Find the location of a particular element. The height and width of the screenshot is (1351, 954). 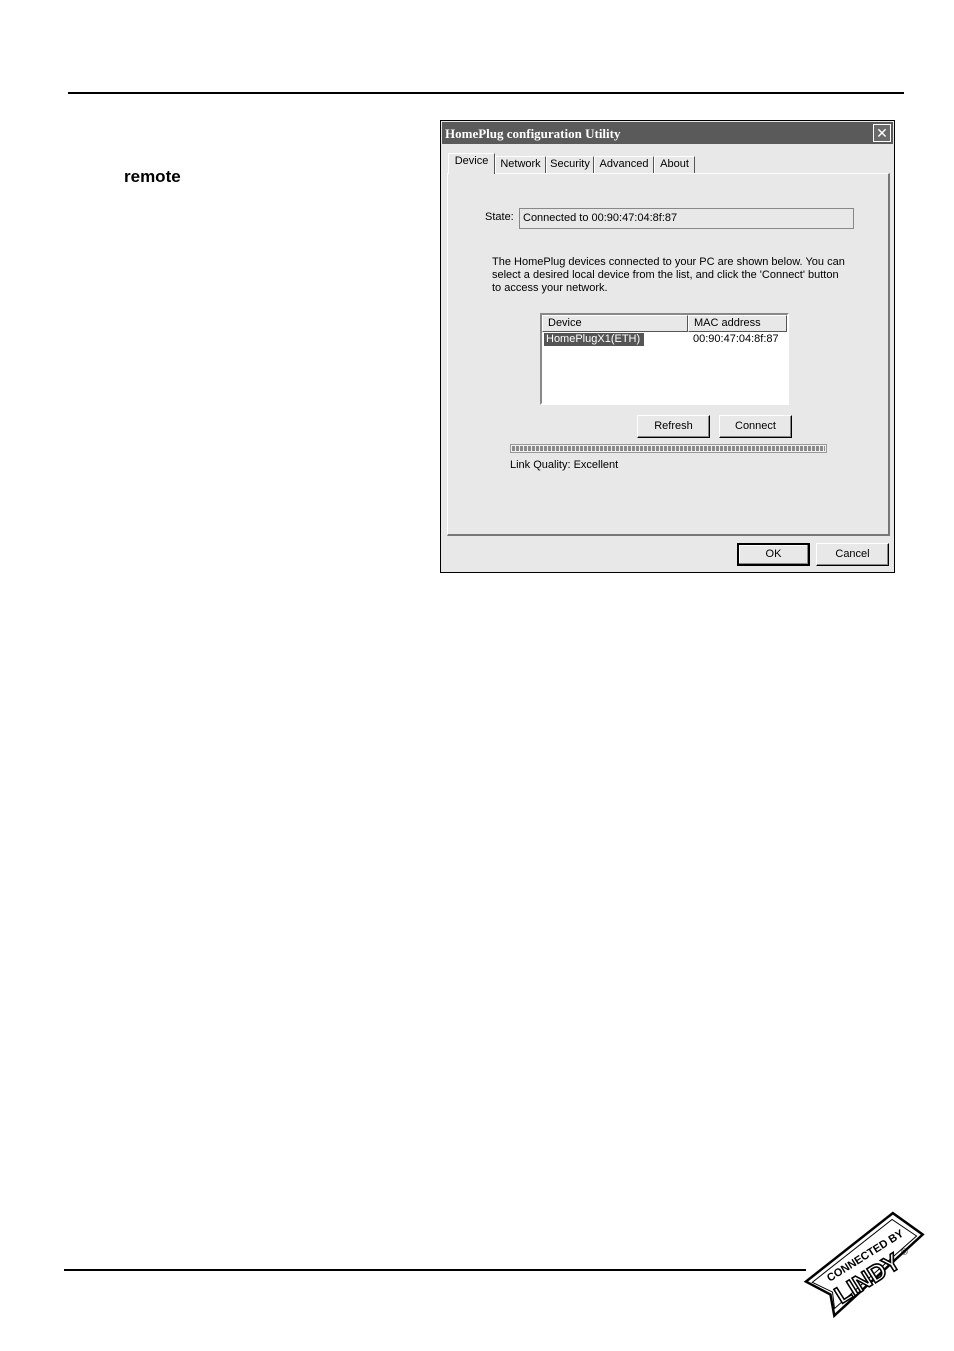

state-field: Connected to 00:90:47:04:8f:87 is located at coordinates (686, 218).